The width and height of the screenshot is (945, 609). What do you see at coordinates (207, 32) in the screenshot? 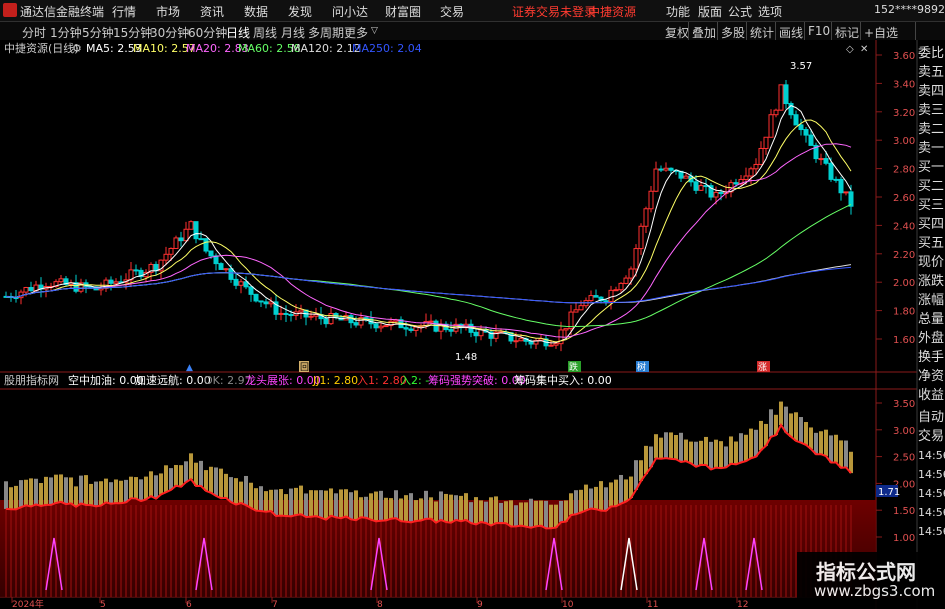
I see `period-60min: 60分钟` at bounding box center [207, 32].